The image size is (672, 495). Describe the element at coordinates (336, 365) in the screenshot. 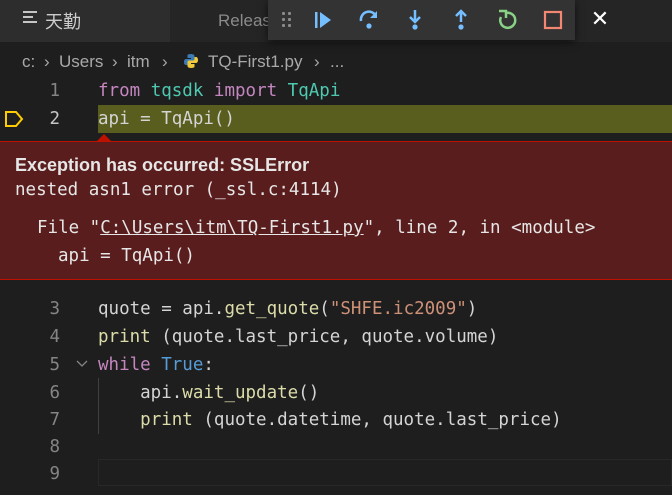

I see `code-line: 5 while True:` at that location.